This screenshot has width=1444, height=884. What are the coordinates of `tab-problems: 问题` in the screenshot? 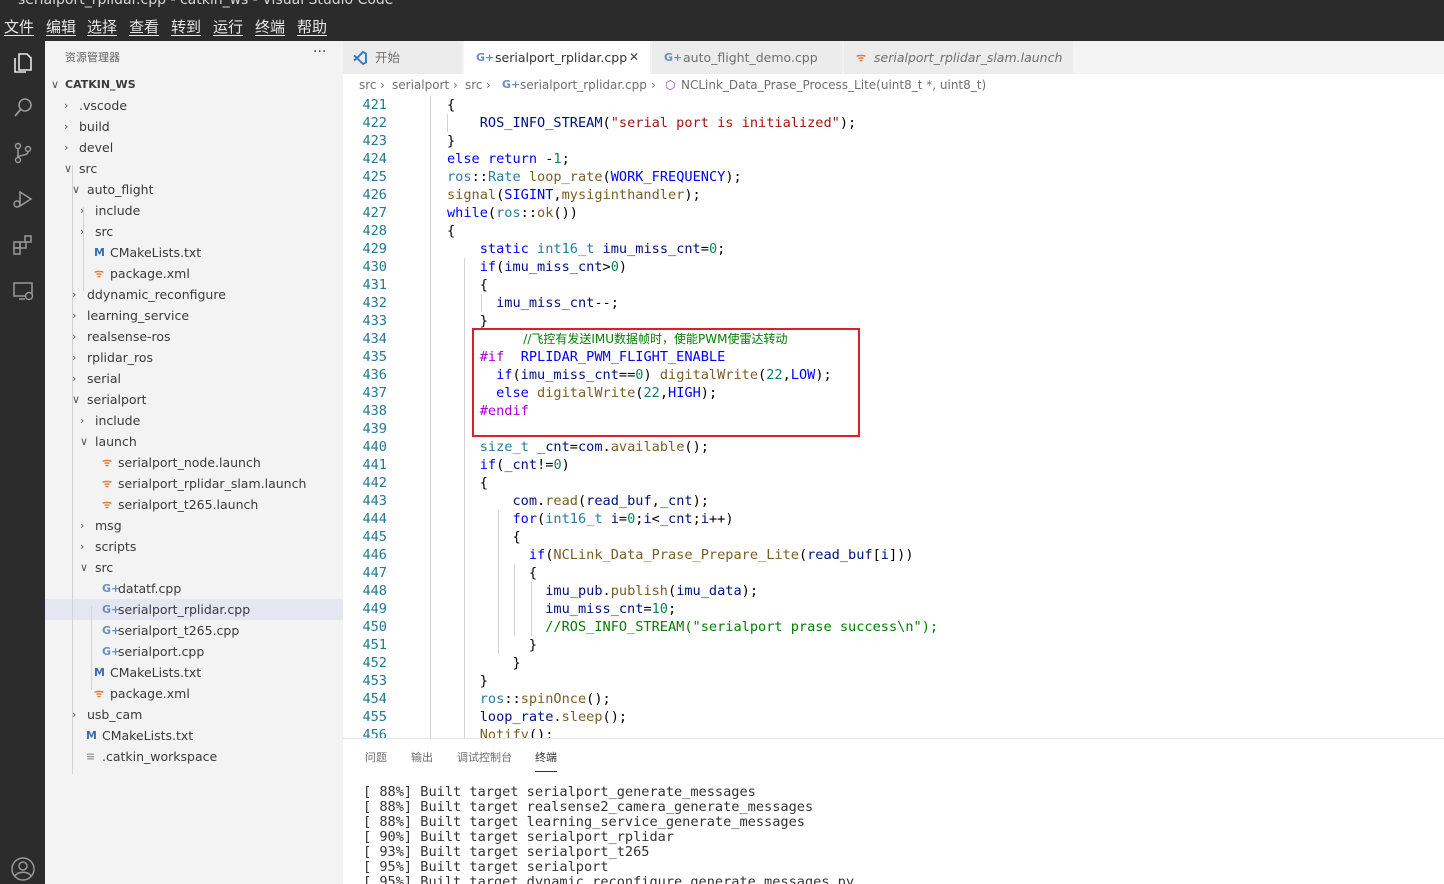 It's located at (376, 757).